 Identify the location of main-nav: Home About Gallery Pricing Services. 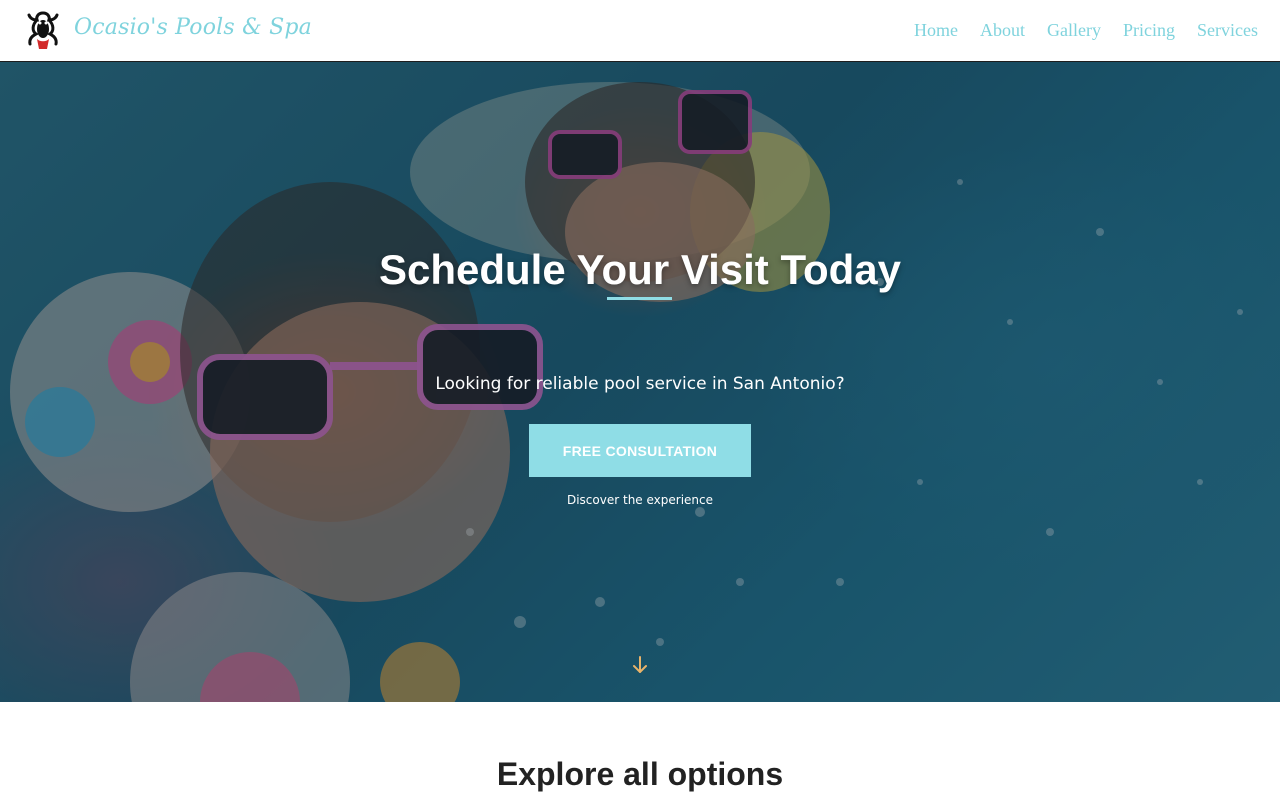
(1086, 30).